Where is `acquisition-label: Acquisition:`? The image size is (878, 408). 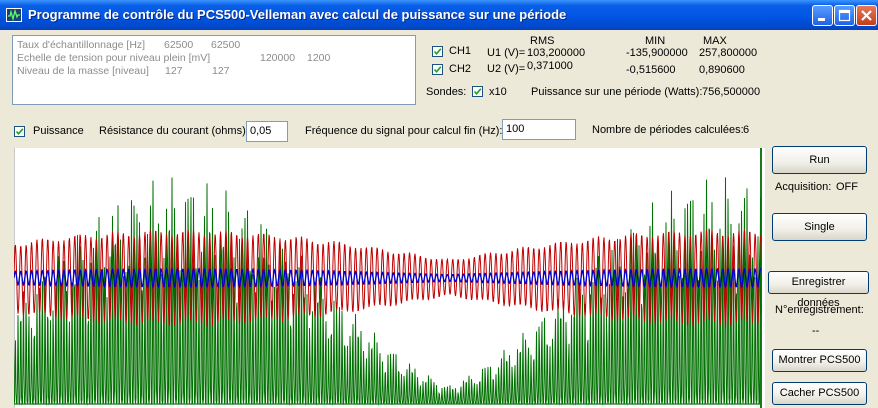
acquisition-label: Acquisition: is located at coordinates (803, 187).